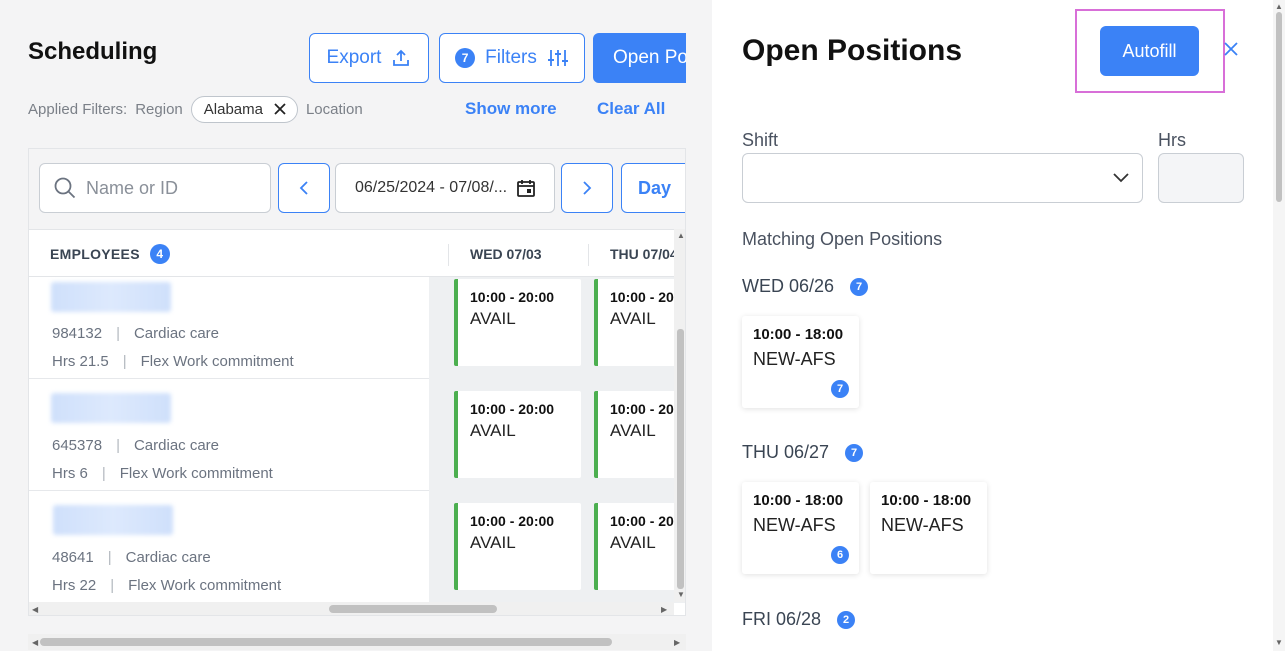  I want to click on position-count-badge: 7, so click(840, 389).